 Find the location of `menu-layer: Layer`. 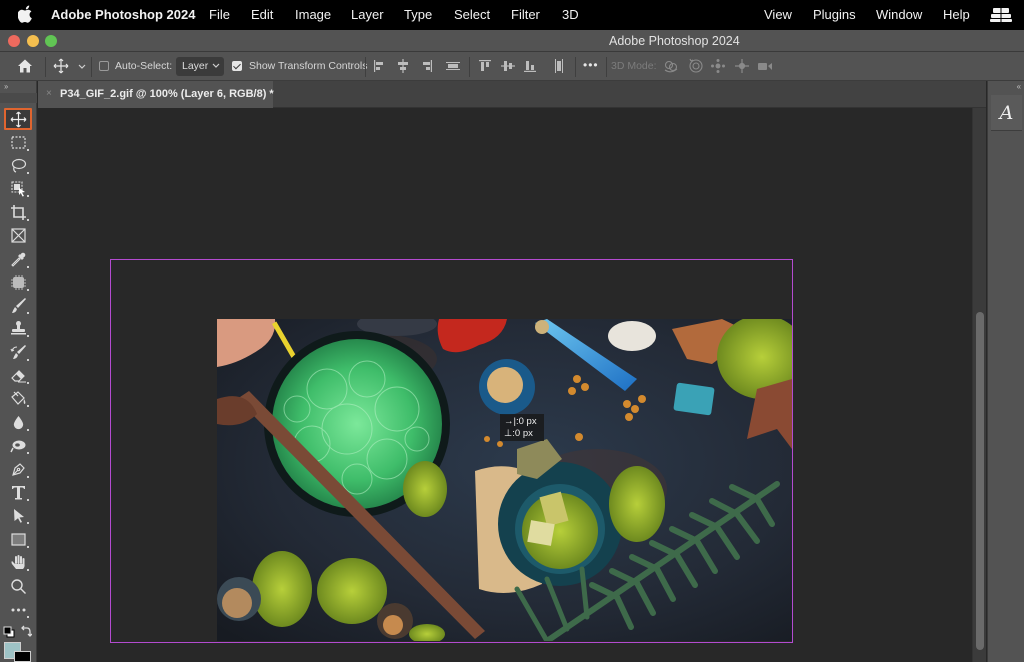

menu-layer: Layer is located at coordinates (367, 14).